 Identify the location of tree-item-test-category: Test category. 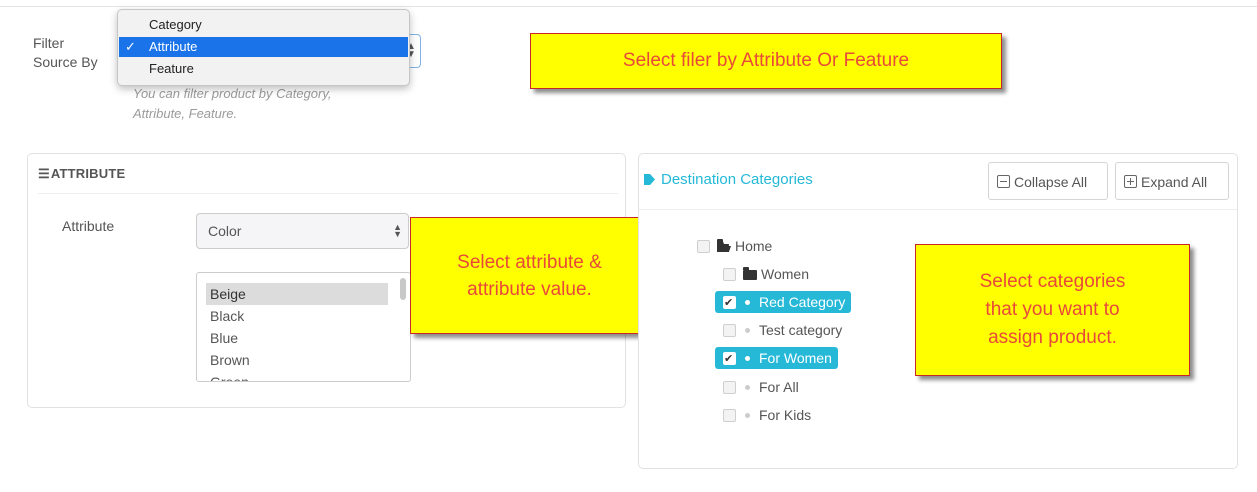
(782, 330).